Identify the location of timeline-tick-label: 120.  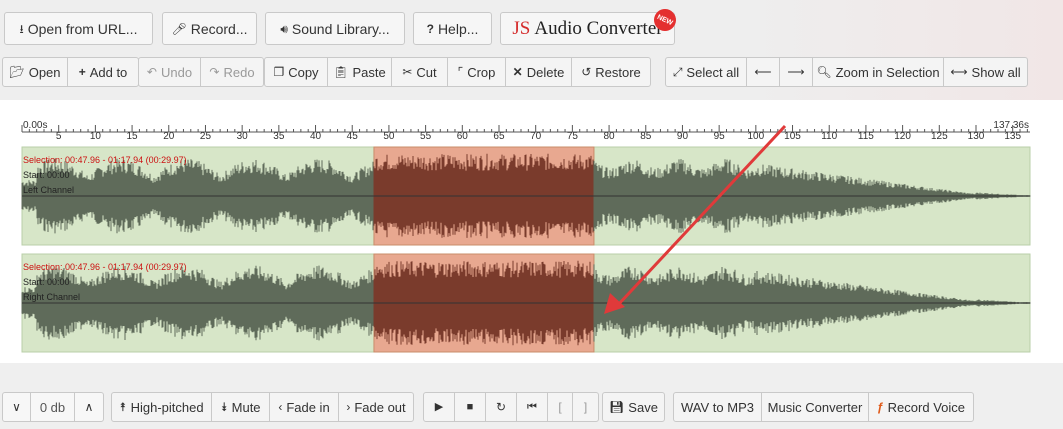
(902, 136).